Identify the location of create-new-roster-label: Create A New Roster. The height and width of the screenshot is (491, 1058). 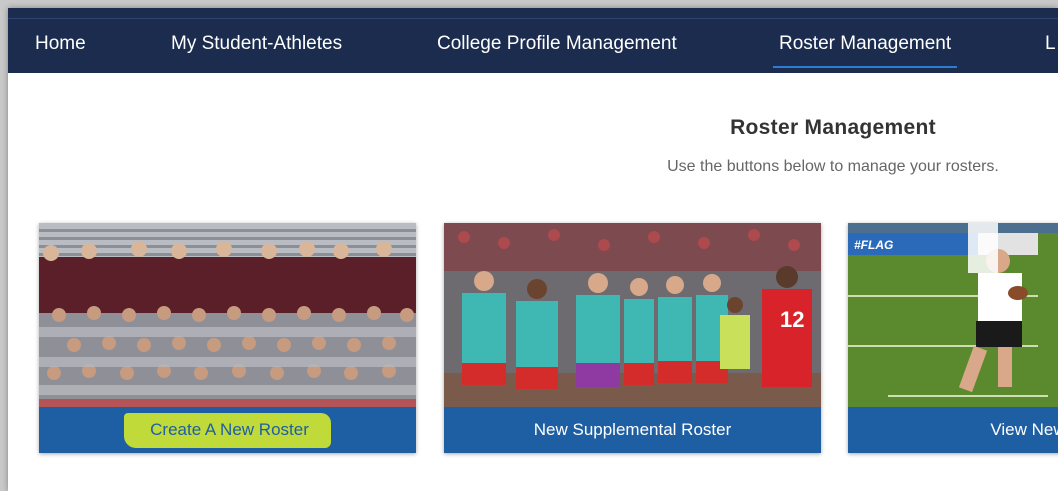
(227, 430).